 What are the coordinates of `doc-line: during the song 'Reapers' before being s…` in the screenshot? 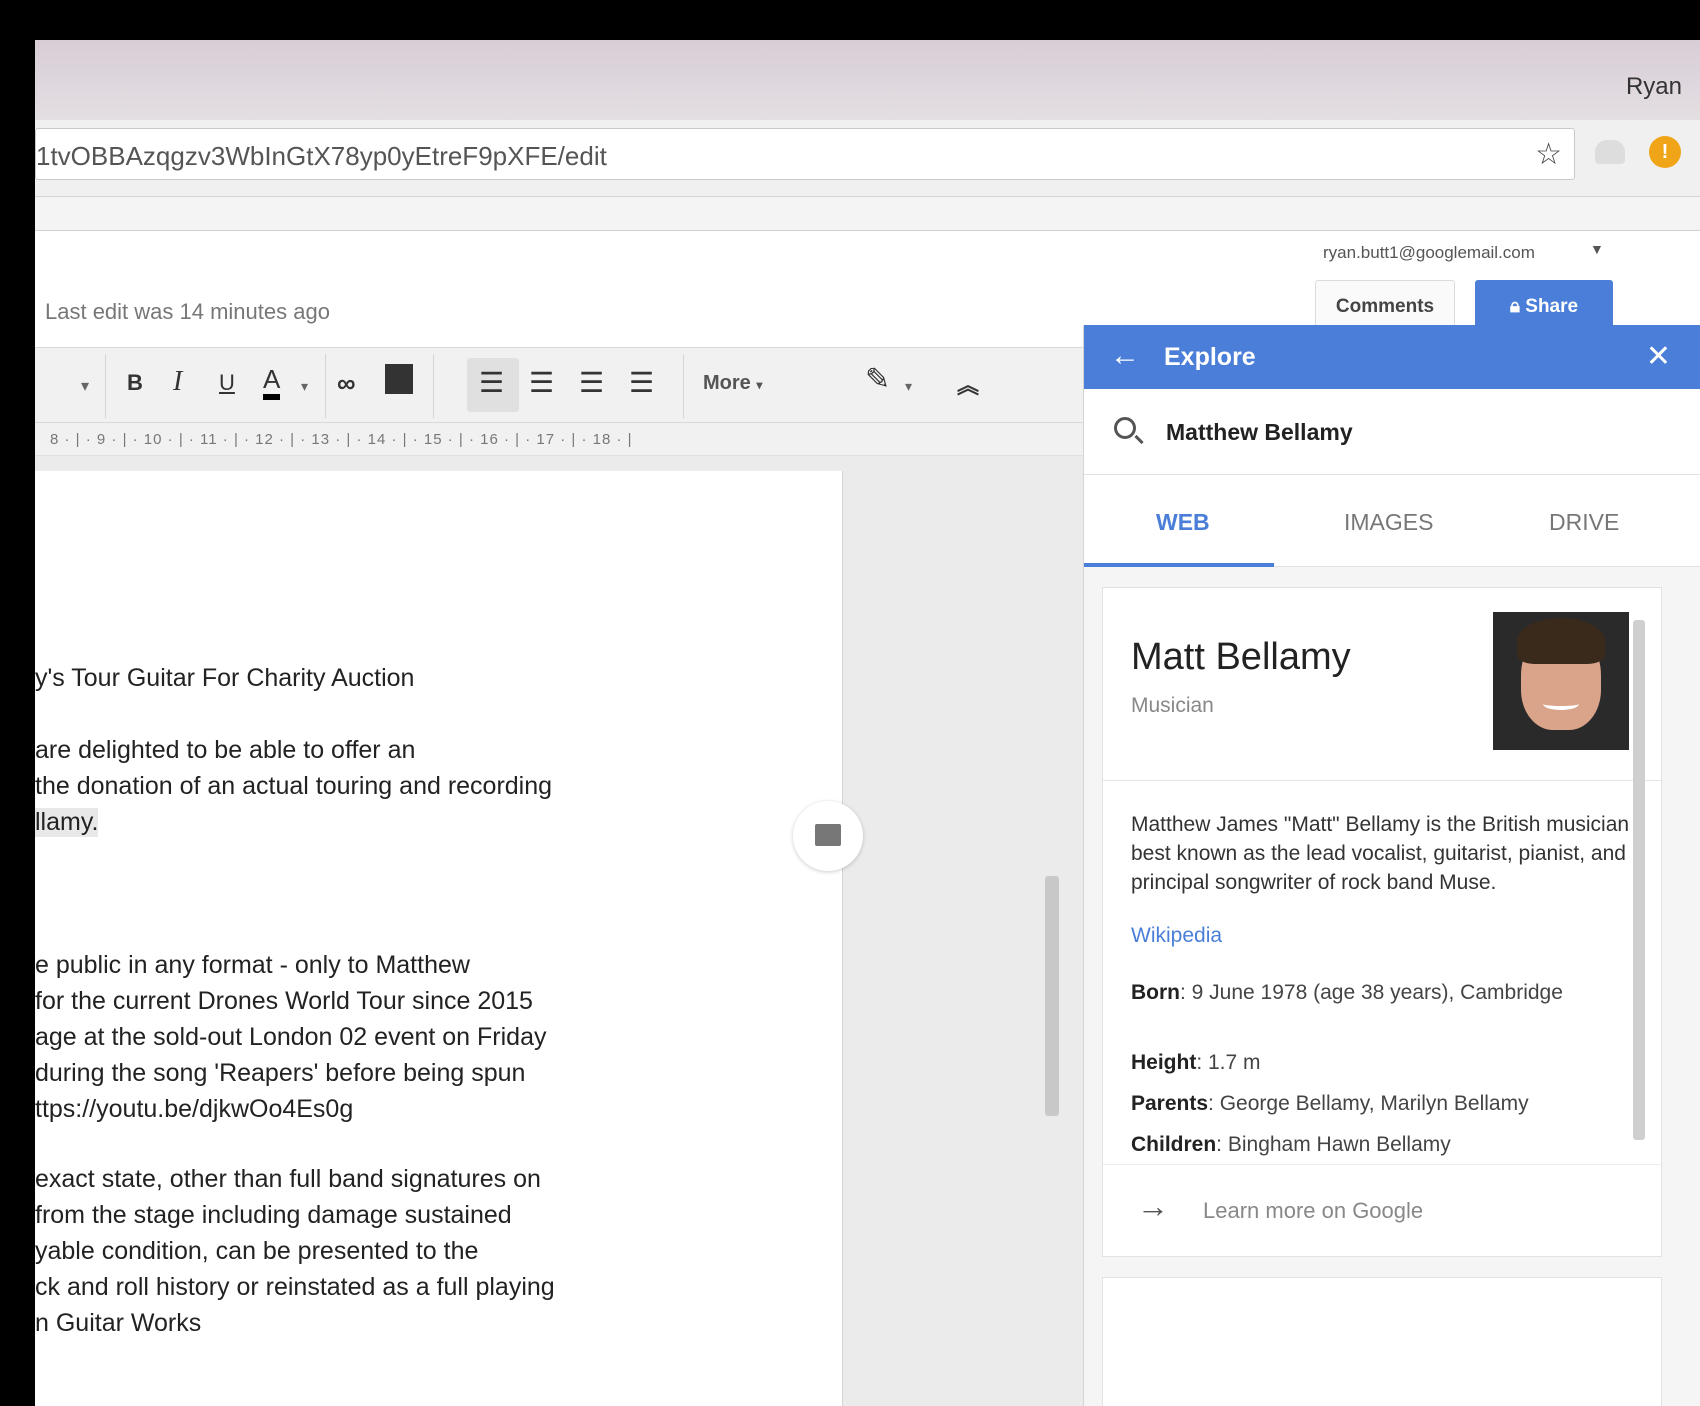 It's located at (280, 1073).